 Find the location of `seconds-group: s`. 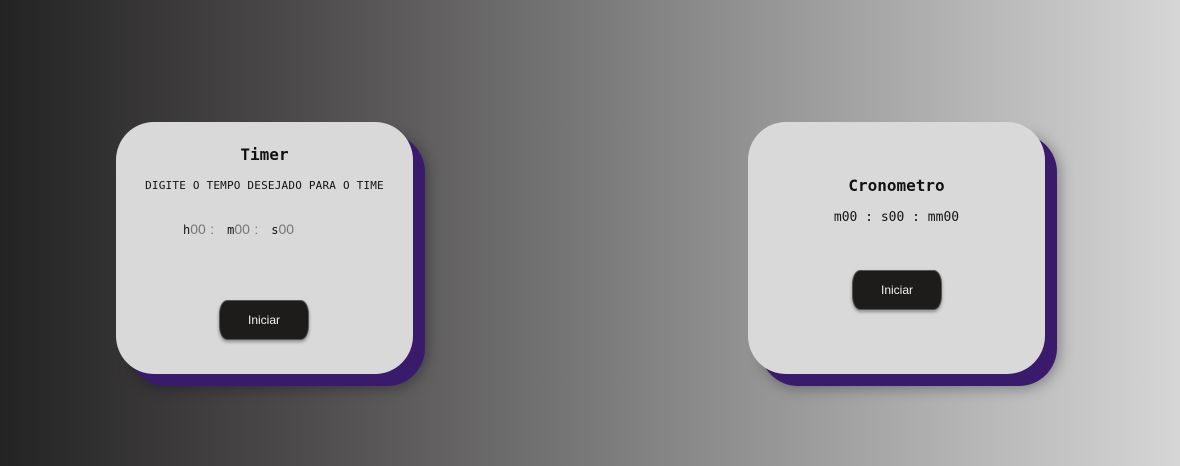

seconds-group: s is located at coordinates (284, 229).